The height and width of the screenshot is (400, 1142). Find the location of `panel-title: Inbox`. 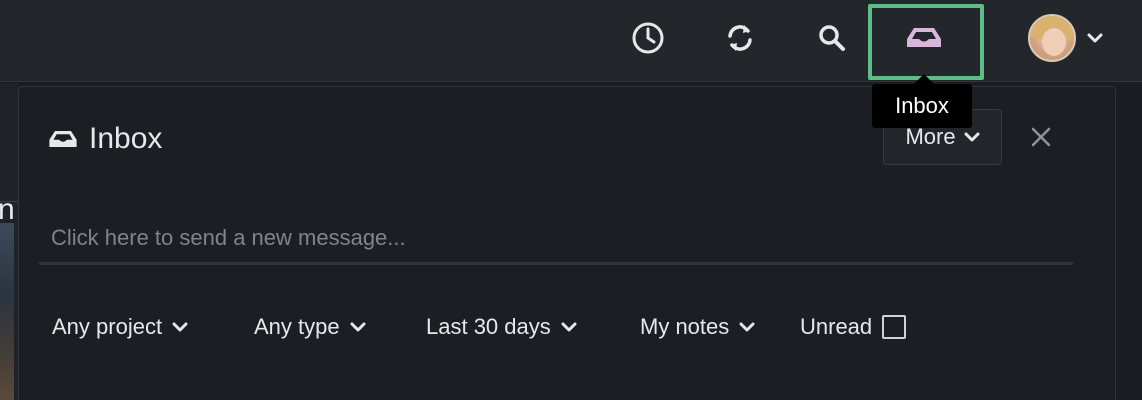

panel-title: Inbox is located at coordinates (105, 138).